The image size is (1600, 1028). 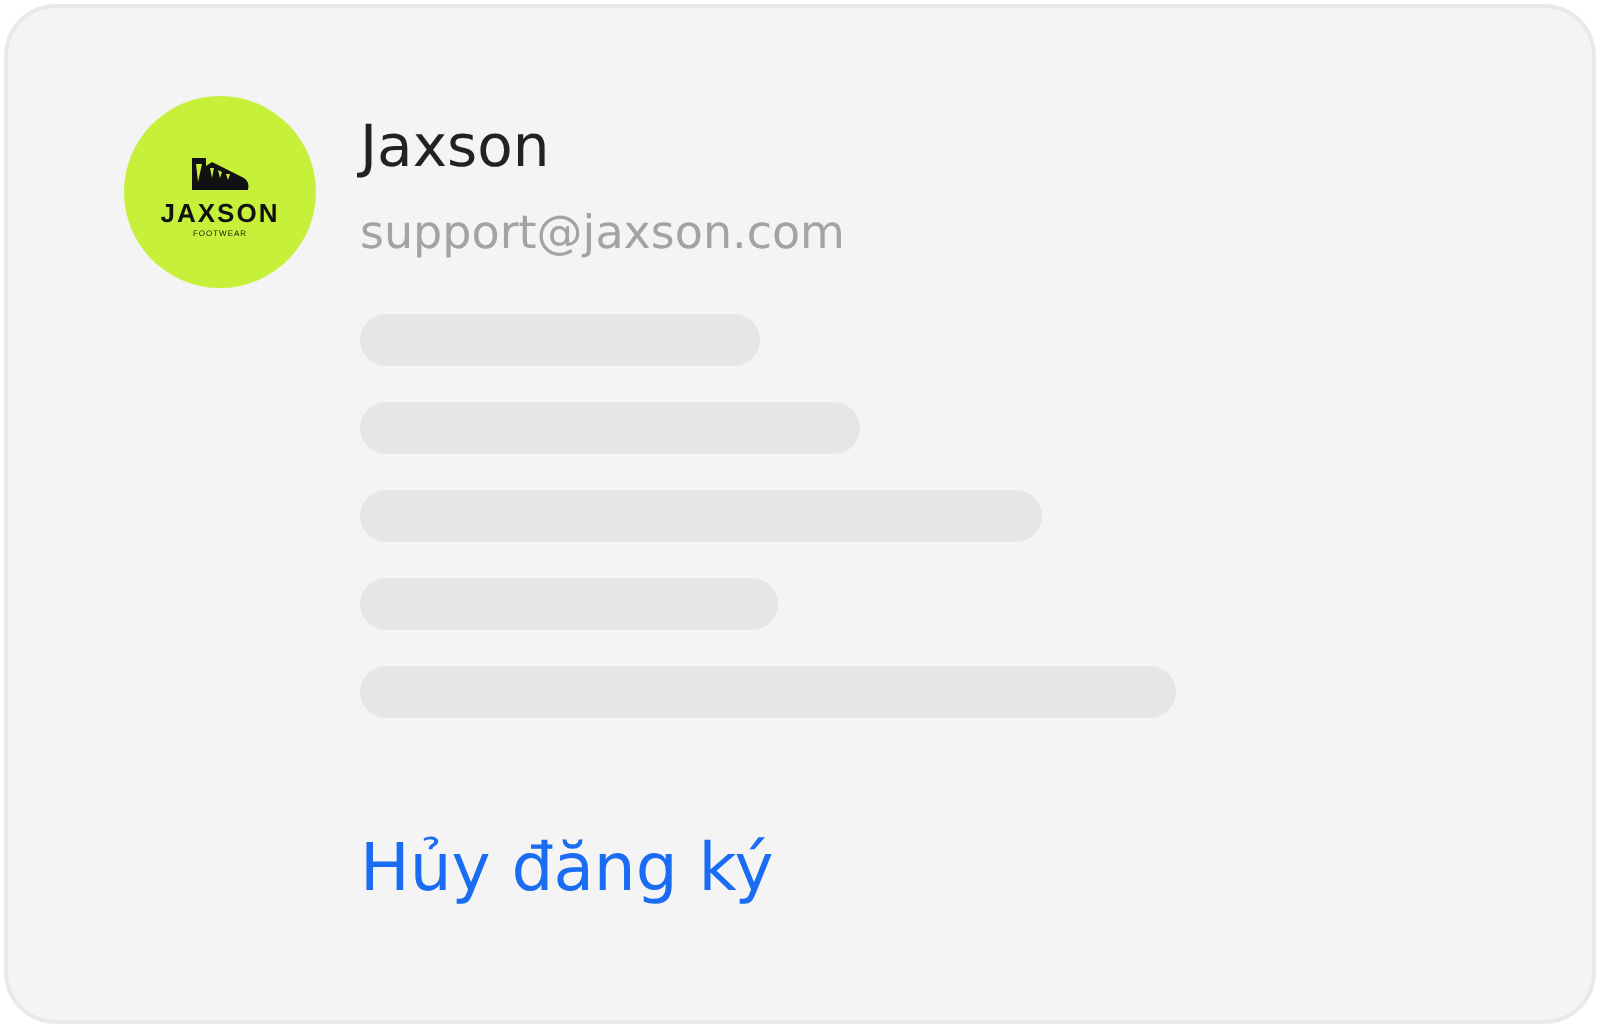 What do you see at coordinates (220, 174) in the screenshot?
I see `sneaker-icon` at bounding box center [220, 174].